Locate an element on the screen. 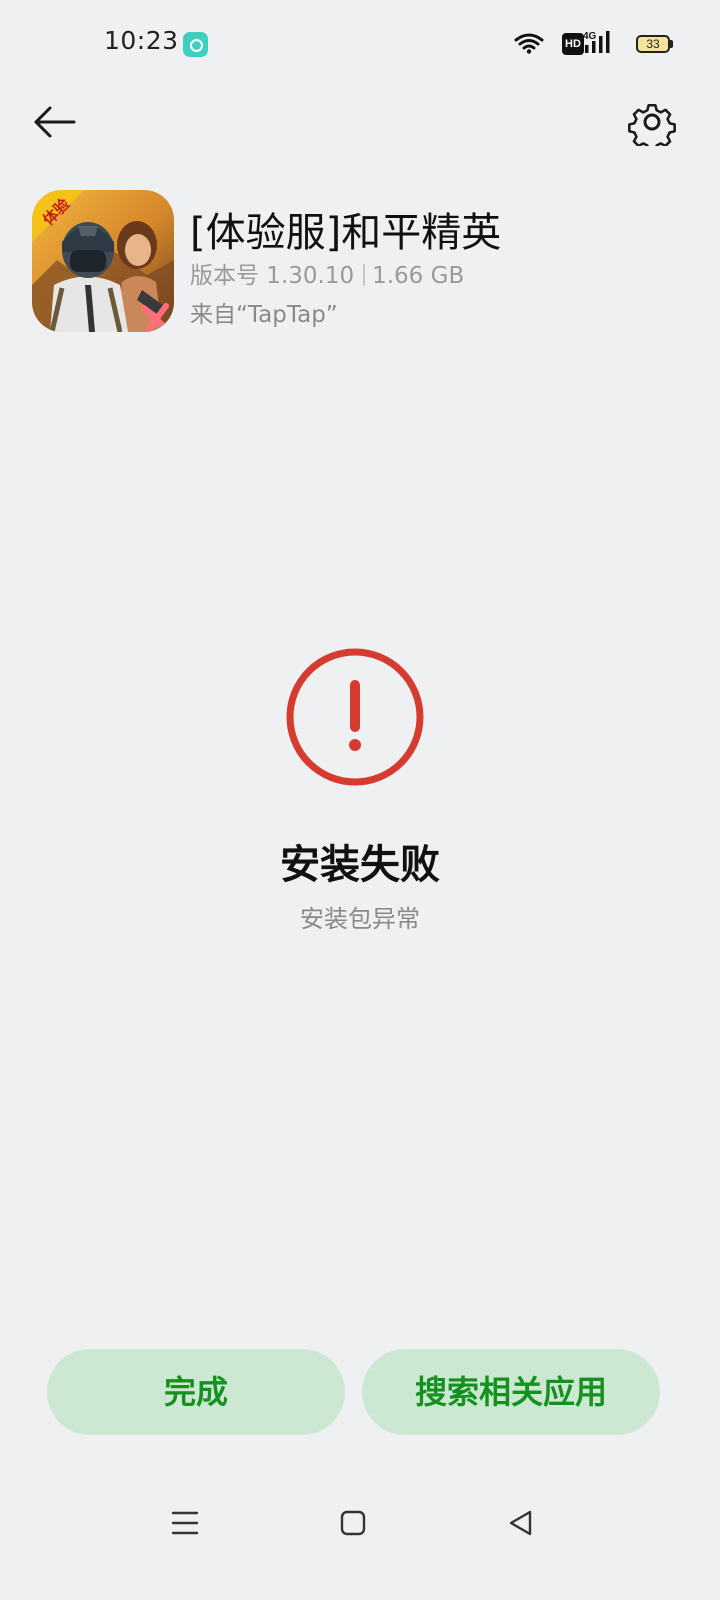 This screenshot has height=1600, width=720. back-button is located at coordinates (55, 123).